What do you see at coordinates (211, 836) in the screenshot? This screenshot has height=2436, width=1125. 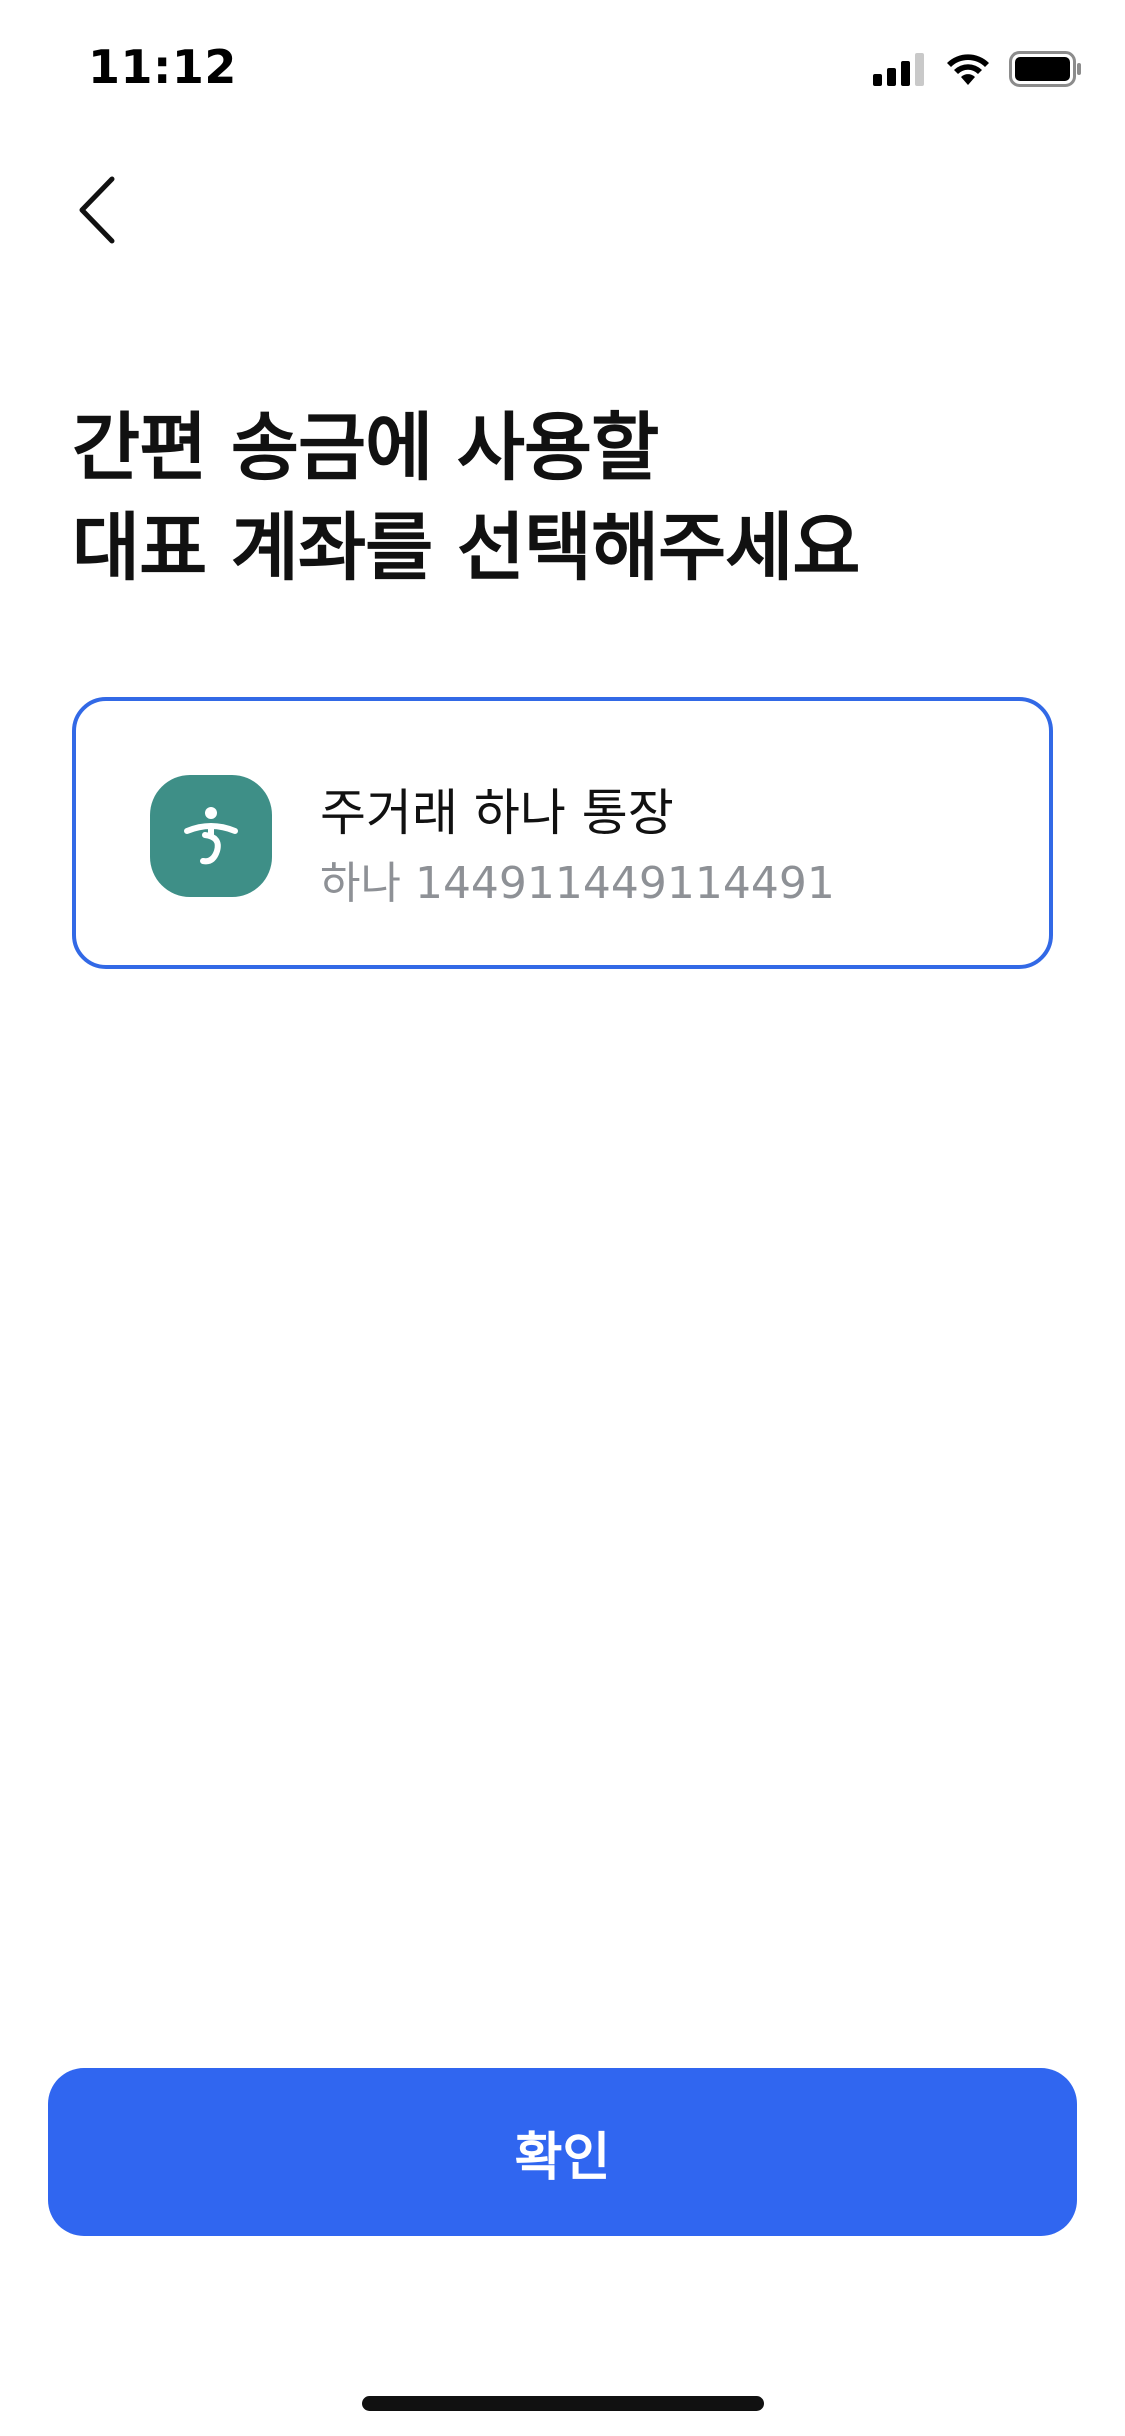 I see `hana-bank-logo-icon` at bounding box center [211, 836].